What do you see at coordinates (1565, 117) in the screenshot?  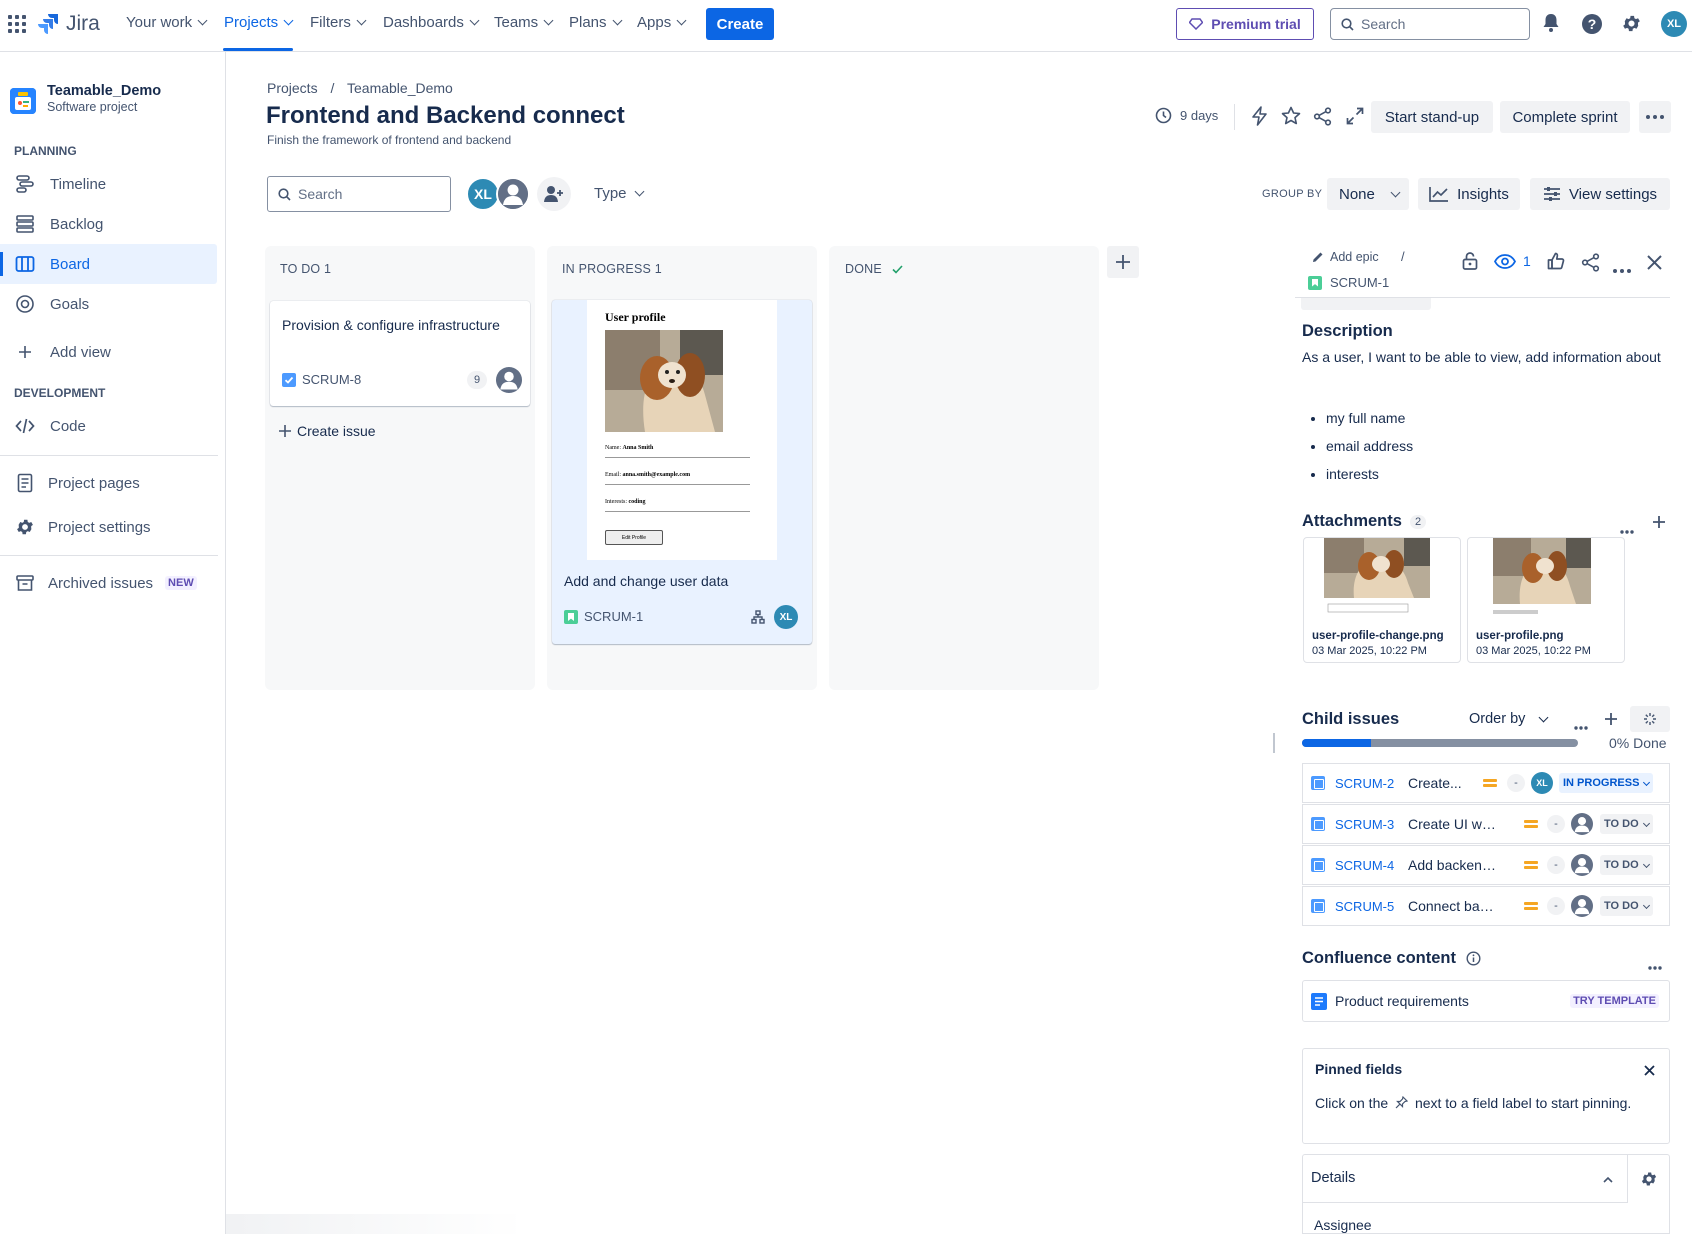 I see `complete-sprint-button: Complete sprint` at bounding box center [1565, 117].